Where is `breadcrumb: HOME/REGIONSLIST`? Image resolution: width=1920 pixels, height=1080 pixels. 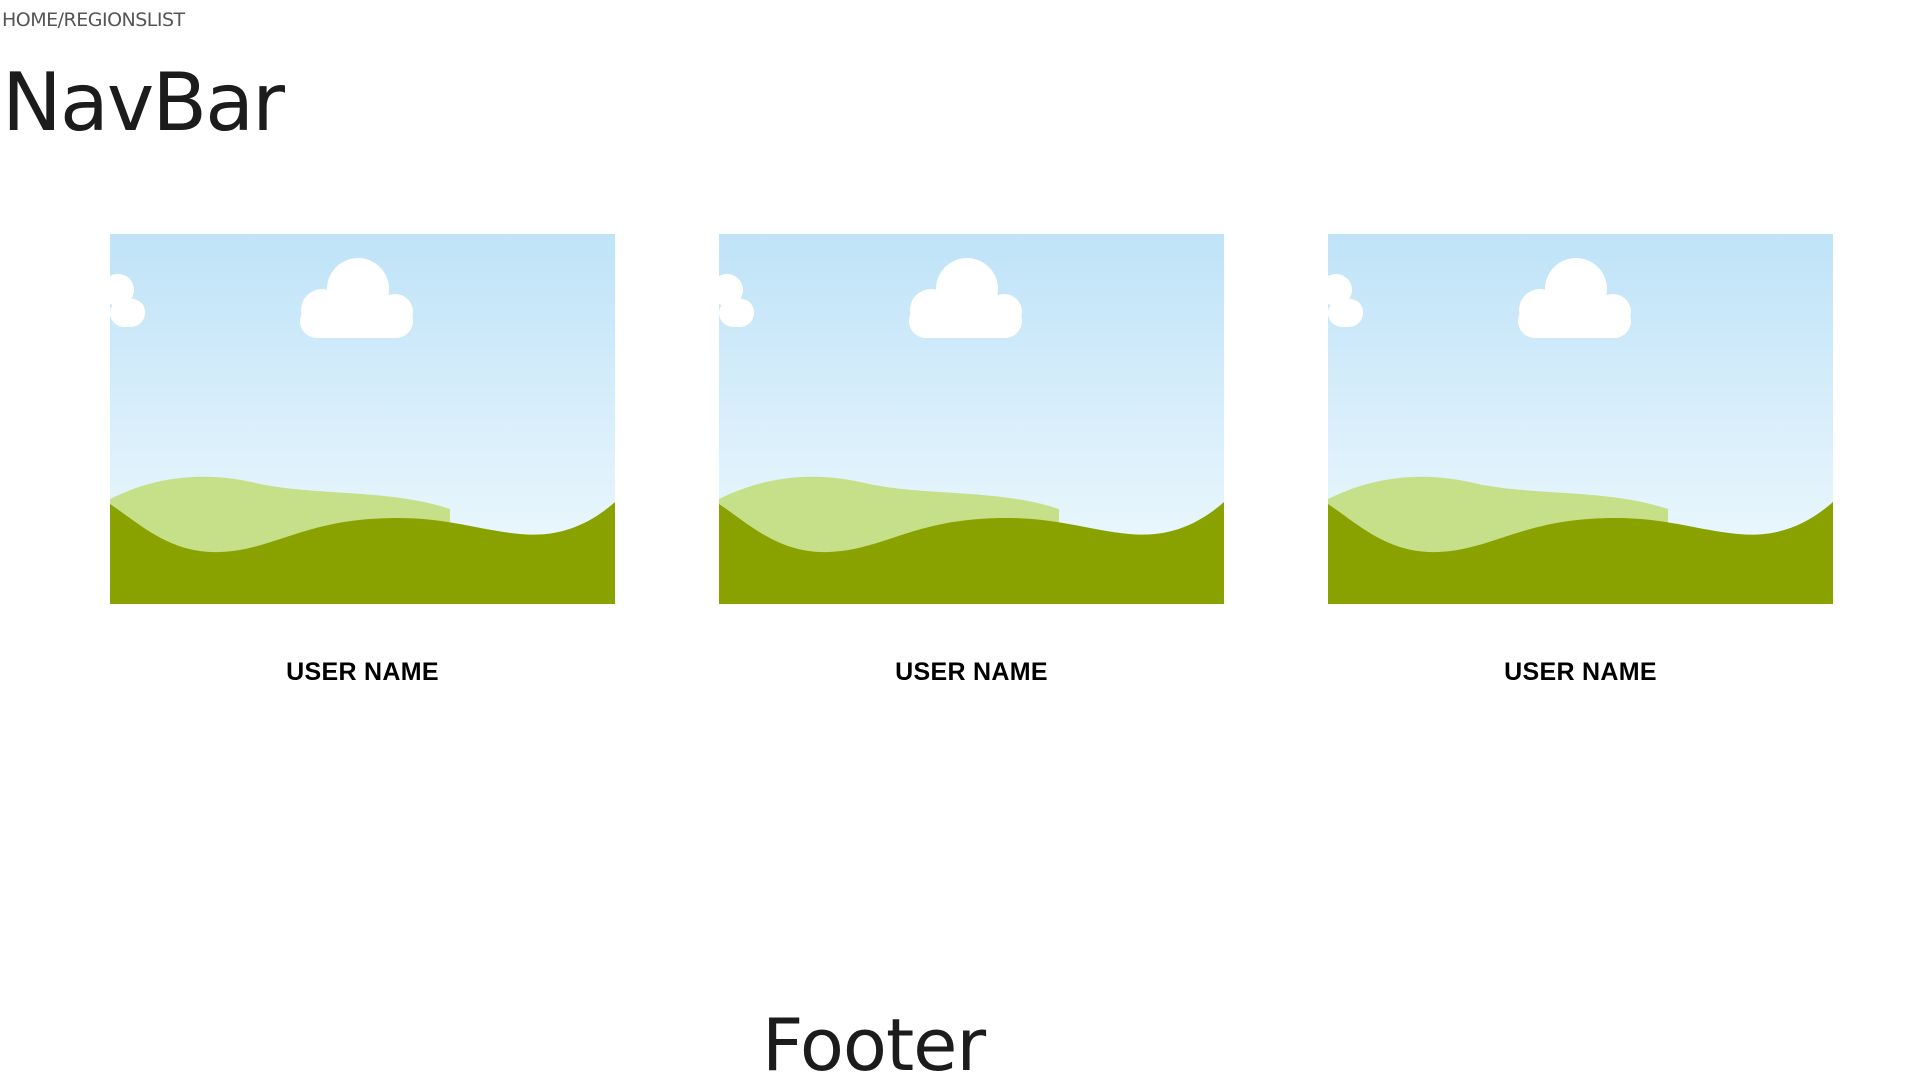
breadcrumb: HOME/REGIONSLIST is located at coordinates (93, 20).